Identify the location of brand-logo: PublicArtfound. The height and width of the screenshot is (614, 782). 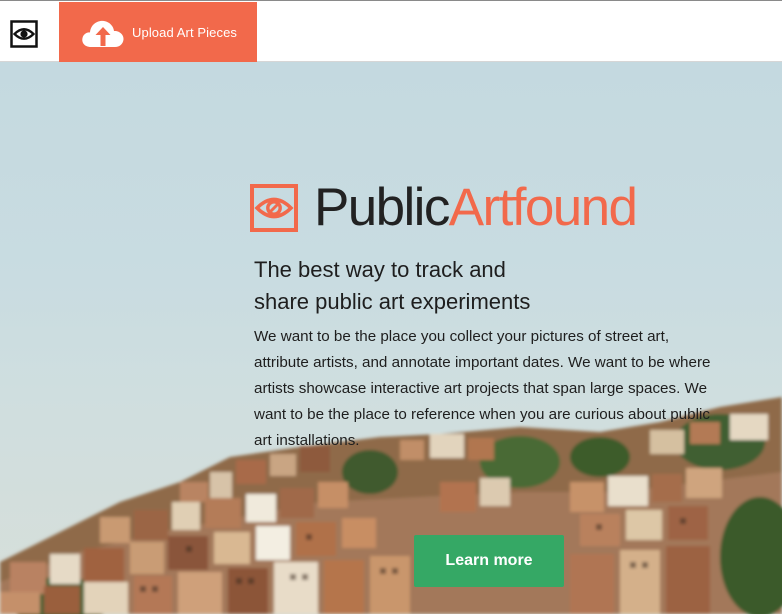
(444, 207).